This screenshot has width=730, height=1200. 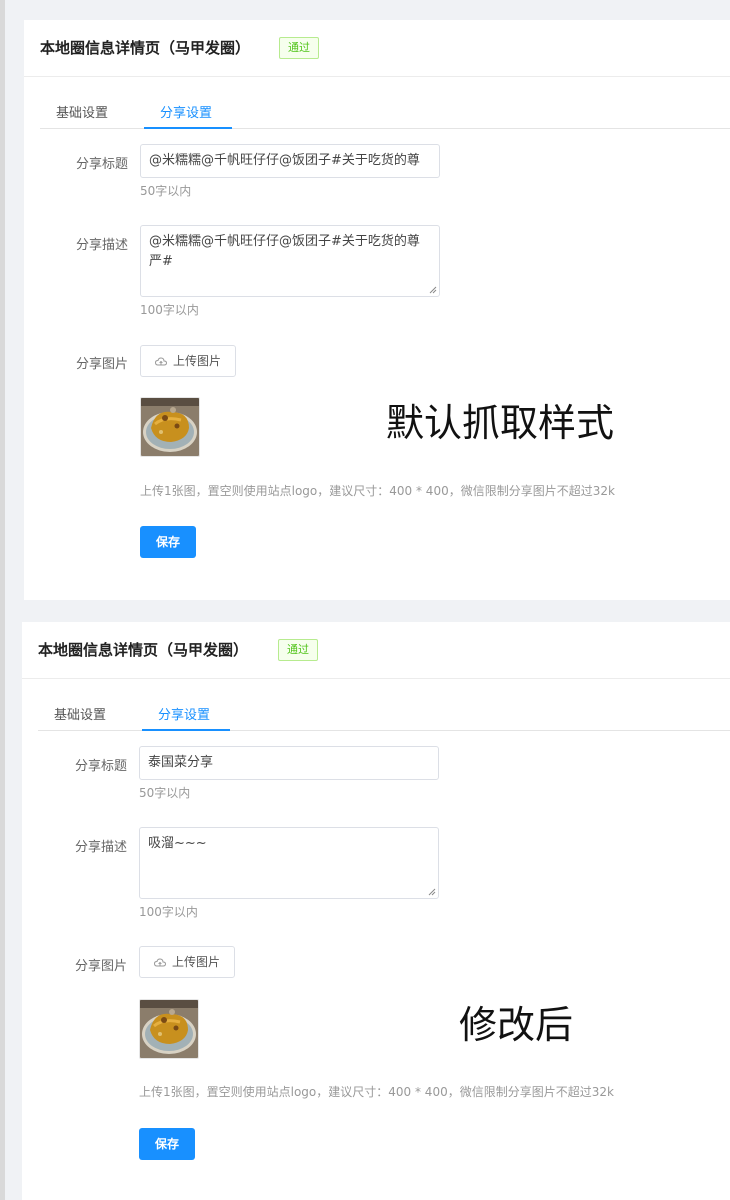 I want to click on share-desc-textarea: @米糯糯@千帆旺仔仔@饭团子#关于吃货的尊严#, so click(x=290, y=261).